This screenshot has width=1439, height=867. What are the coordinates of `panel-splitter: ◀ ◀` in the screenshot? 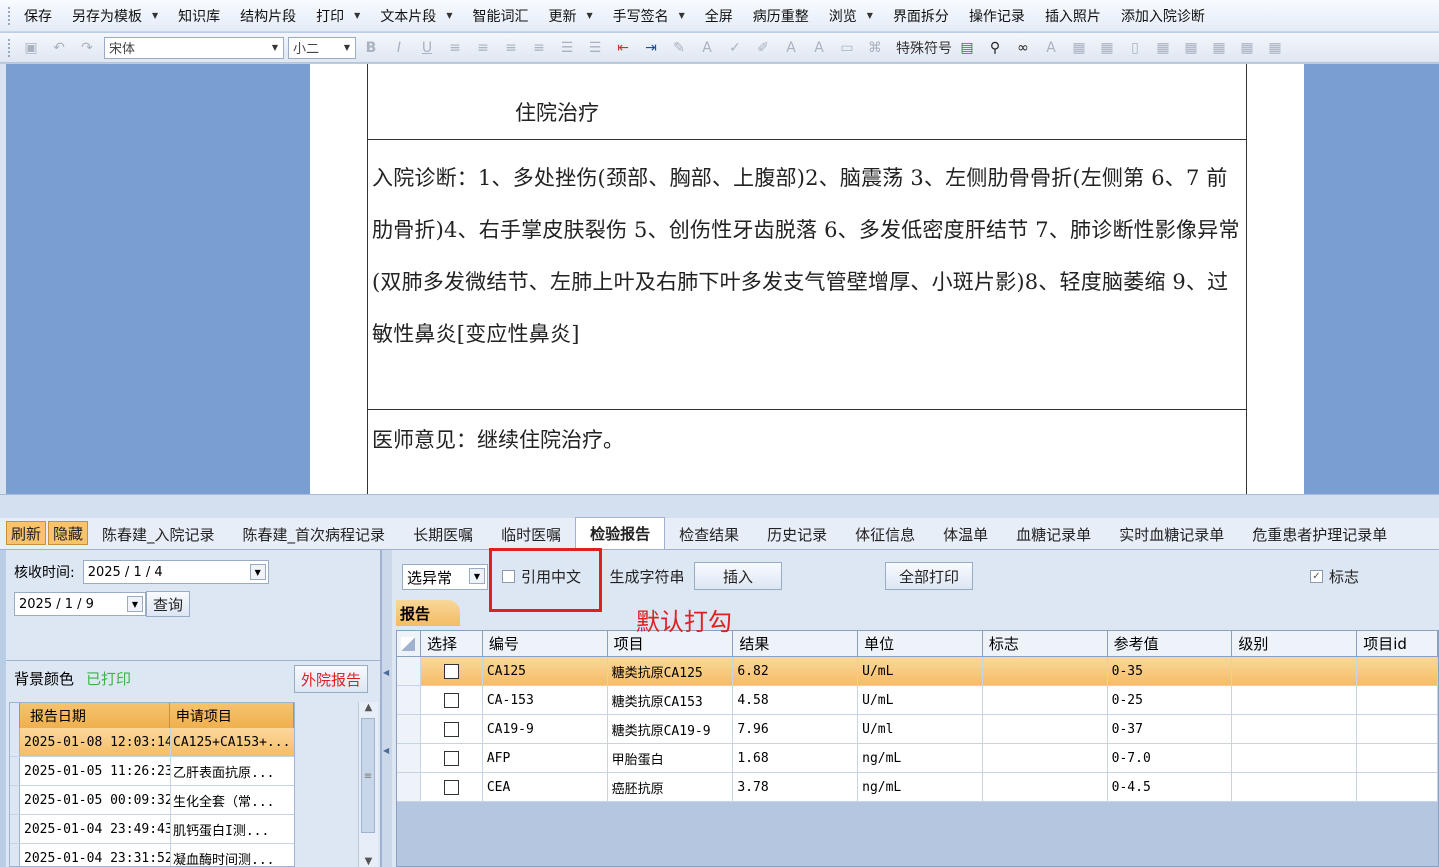 It's located at (386, 708).